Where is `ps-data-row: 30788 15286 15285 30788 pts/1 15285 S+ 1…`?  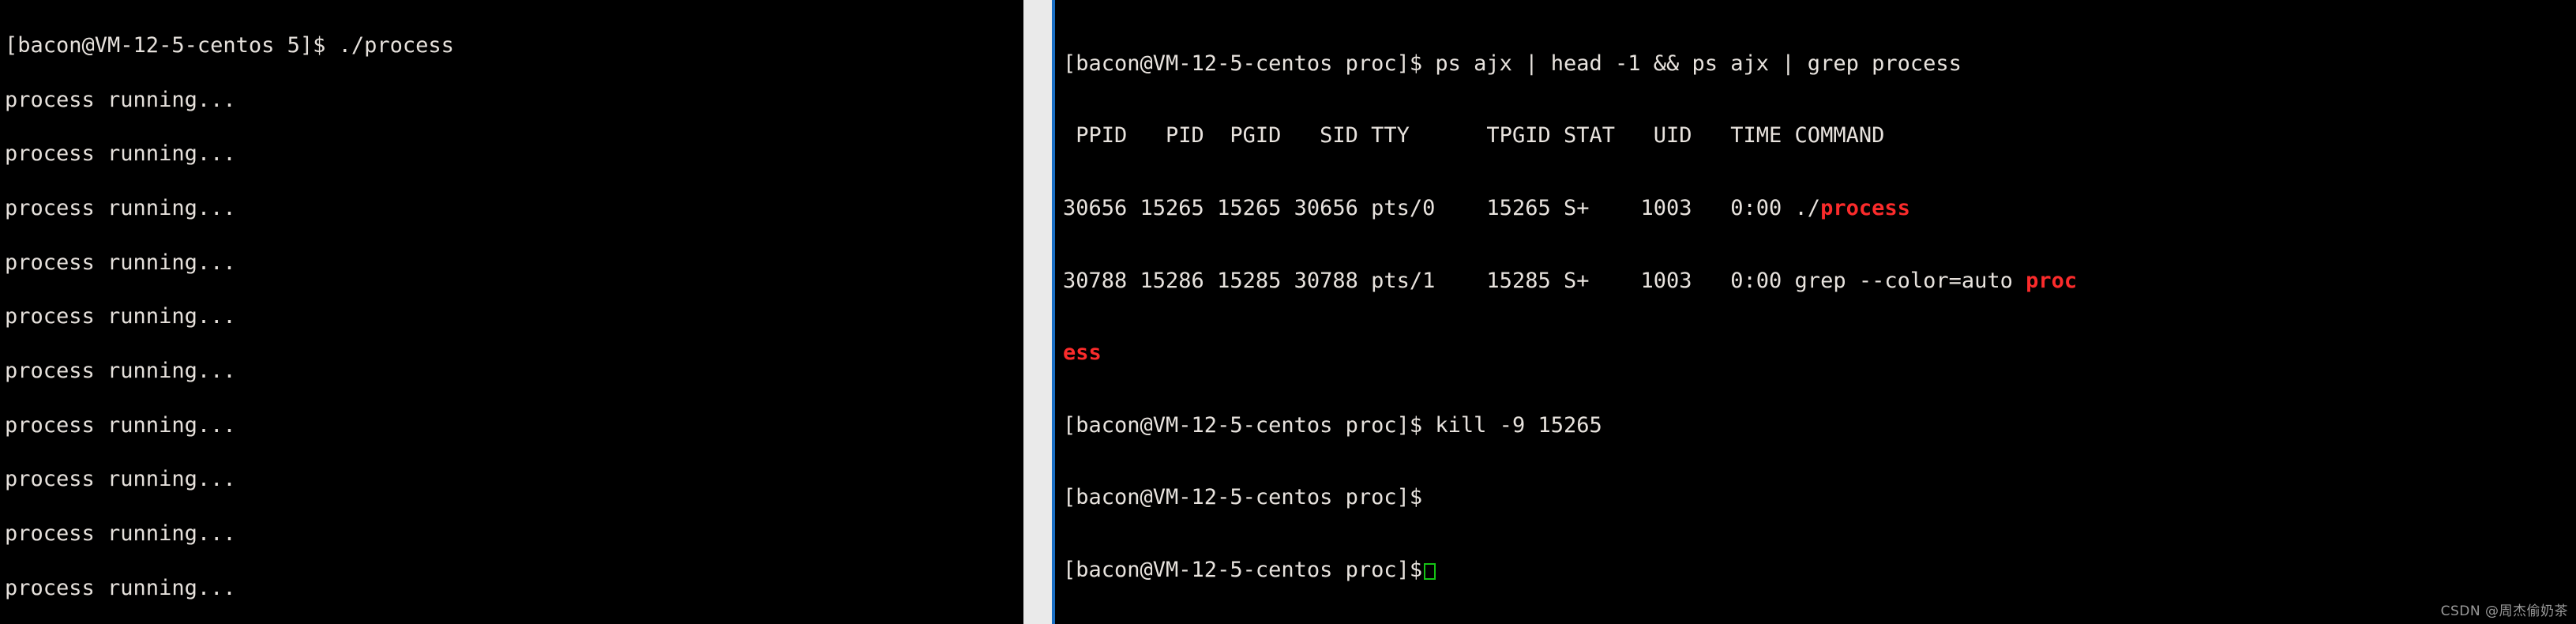
ps-data-row: 30788 15286 15285 30788 pts/1 15285 S+ 1… is located at coordinates (1819, 280).